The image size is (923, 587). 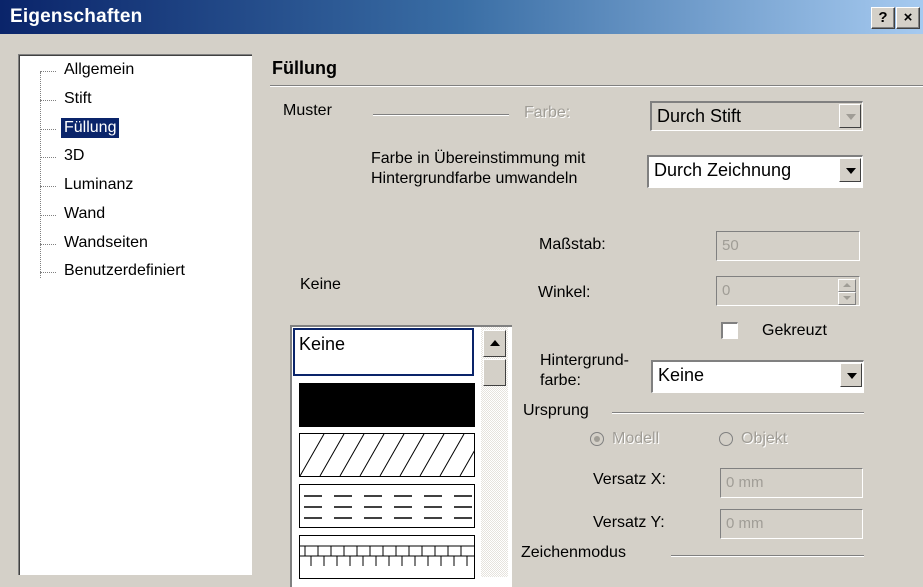 I want to click on massstab-label: Maßstab:, so click(x=572, y=244).